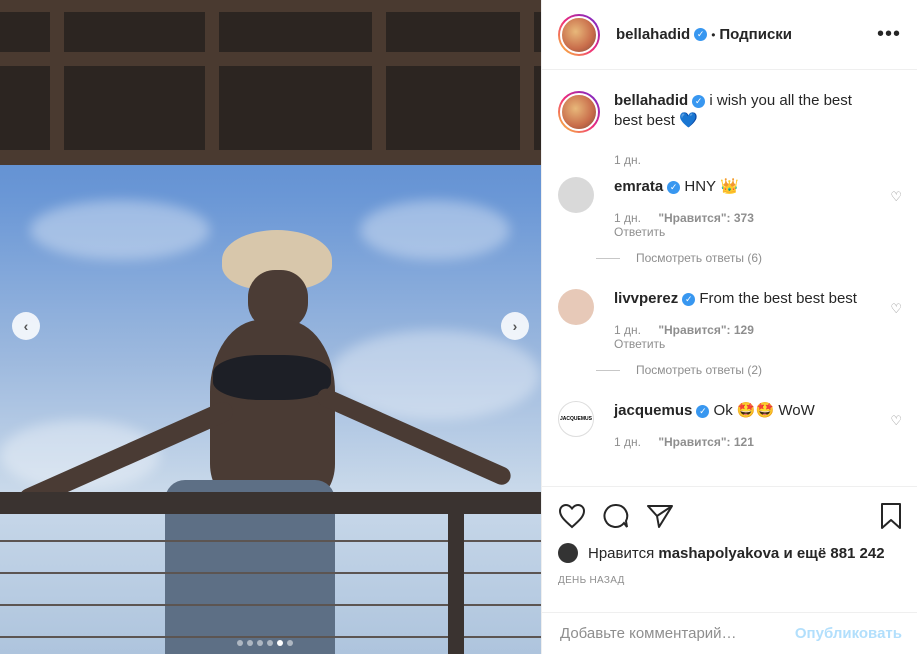 This screenshot has width=917, height=654. I want to click on carousel-next-button: ›, so click(515, 326).